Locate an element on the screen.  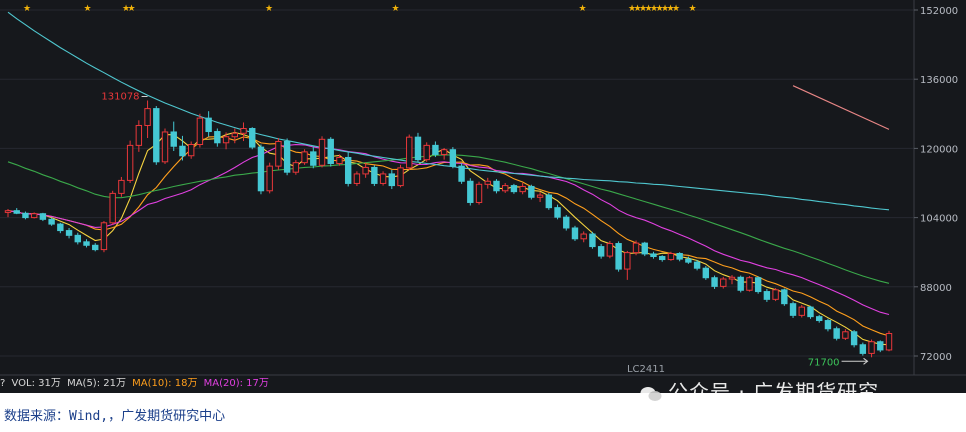
watermark-text: 公众号 · 广发期货研究 is located at coordinates (774, 392).